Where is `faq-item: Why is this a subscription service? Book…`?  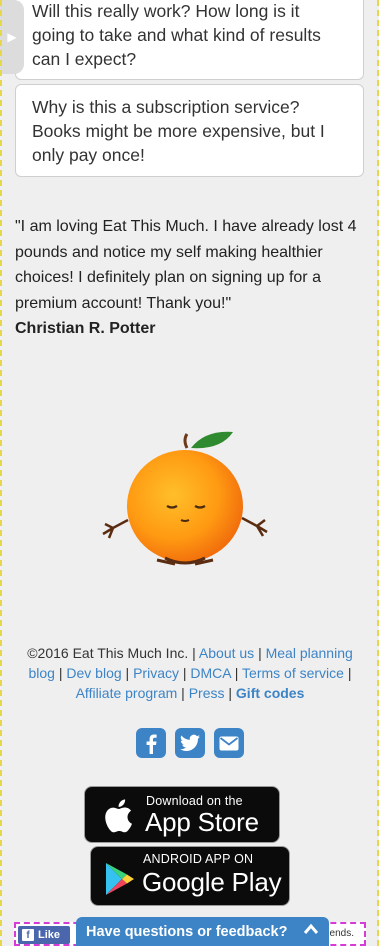
faq-item: Why is this a subscription service? Book… is located at coordinates (189, 130).